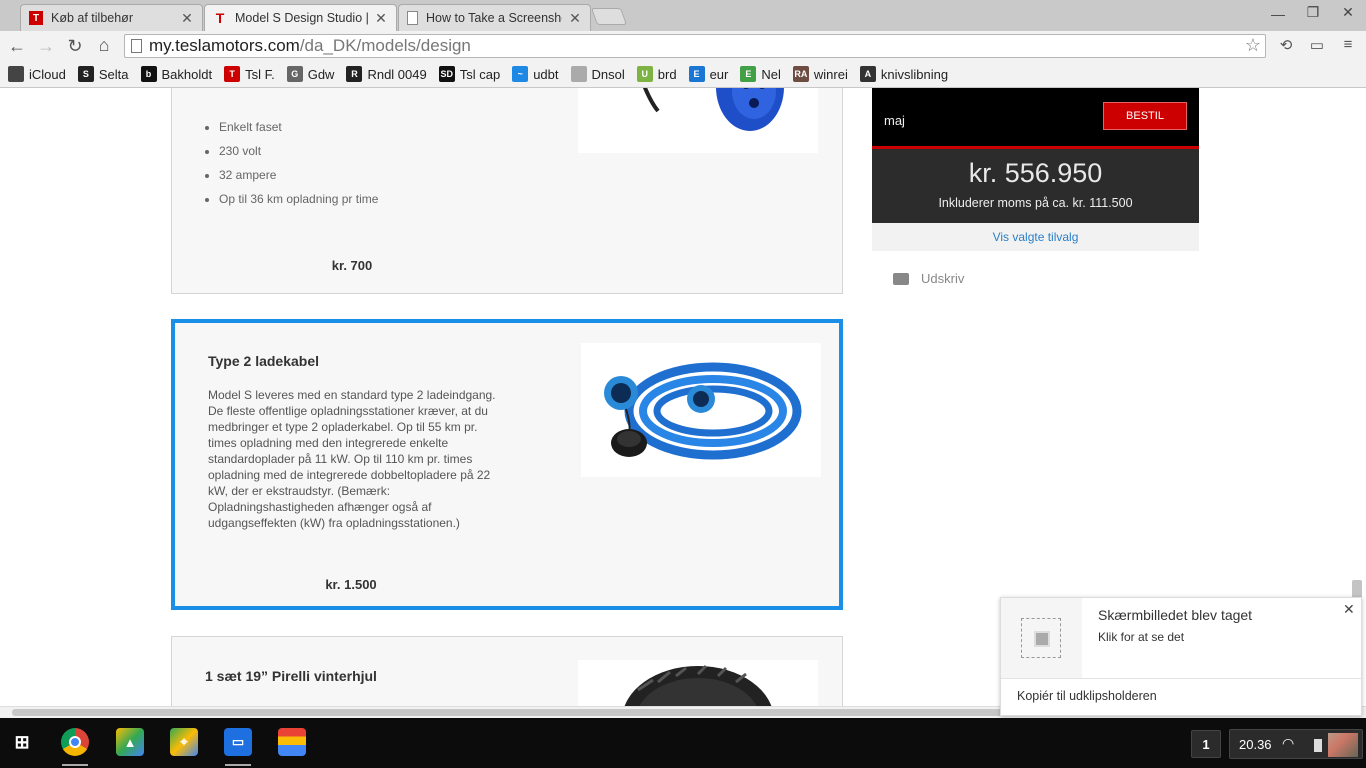 This screenshot has height=768, width=1366. What do you see at coordinates (1348, 12) in the screenshot?
I see `close-window-icon: ✕` at bounding box center [1348, 12].